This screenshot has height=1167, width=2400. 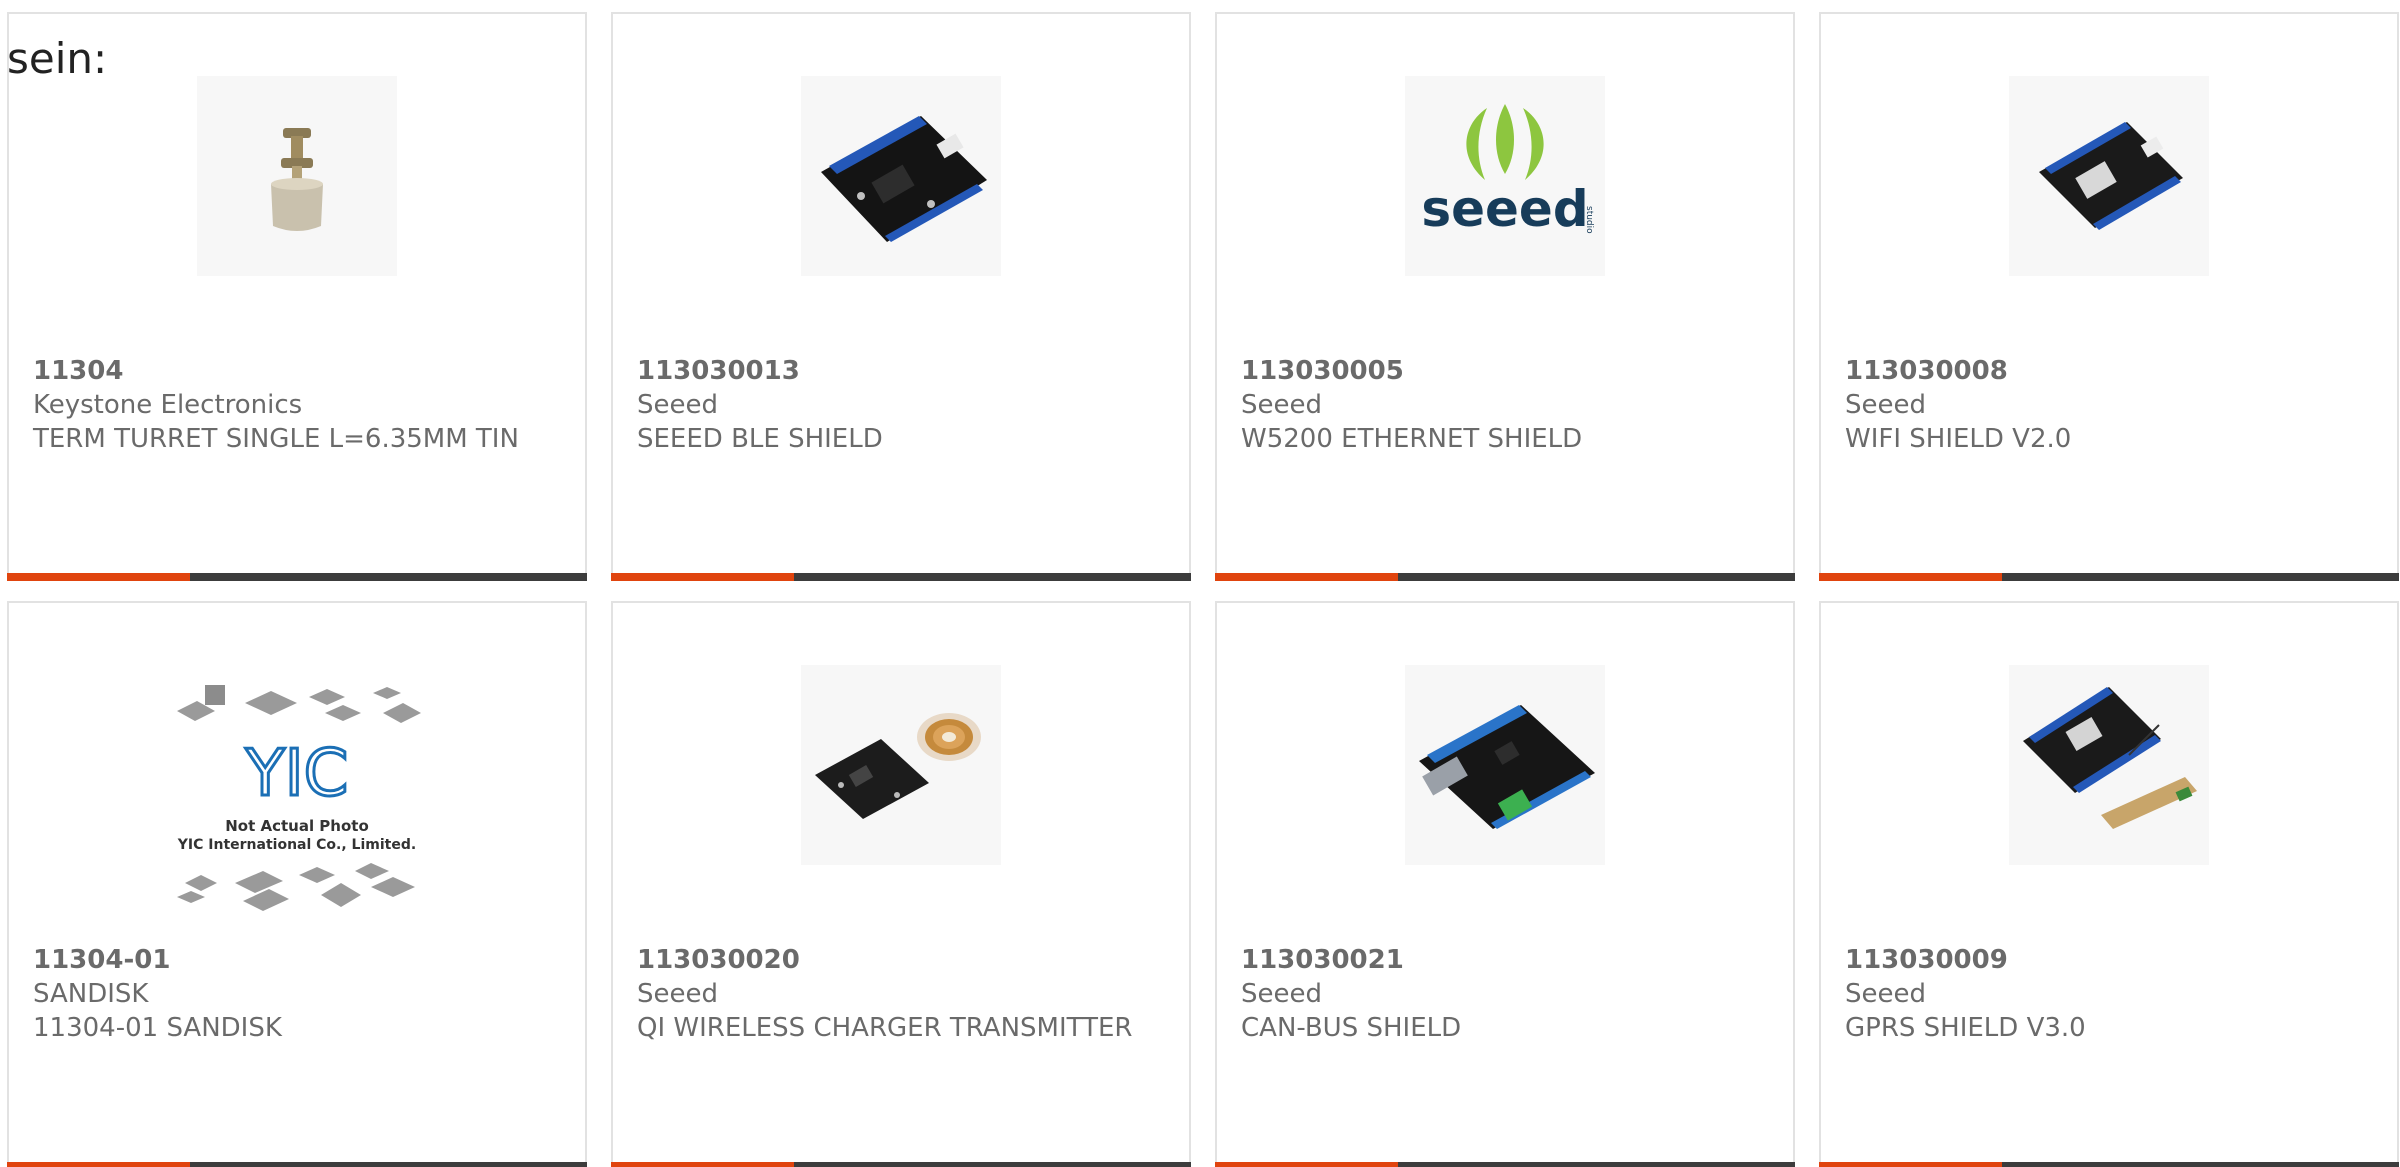 What do you see at coordinates (901, 296) in the screenshot?
I see `product-card: 113030013 Seeed SEEED BLE SHIELD` at bounding box center [901, 296].